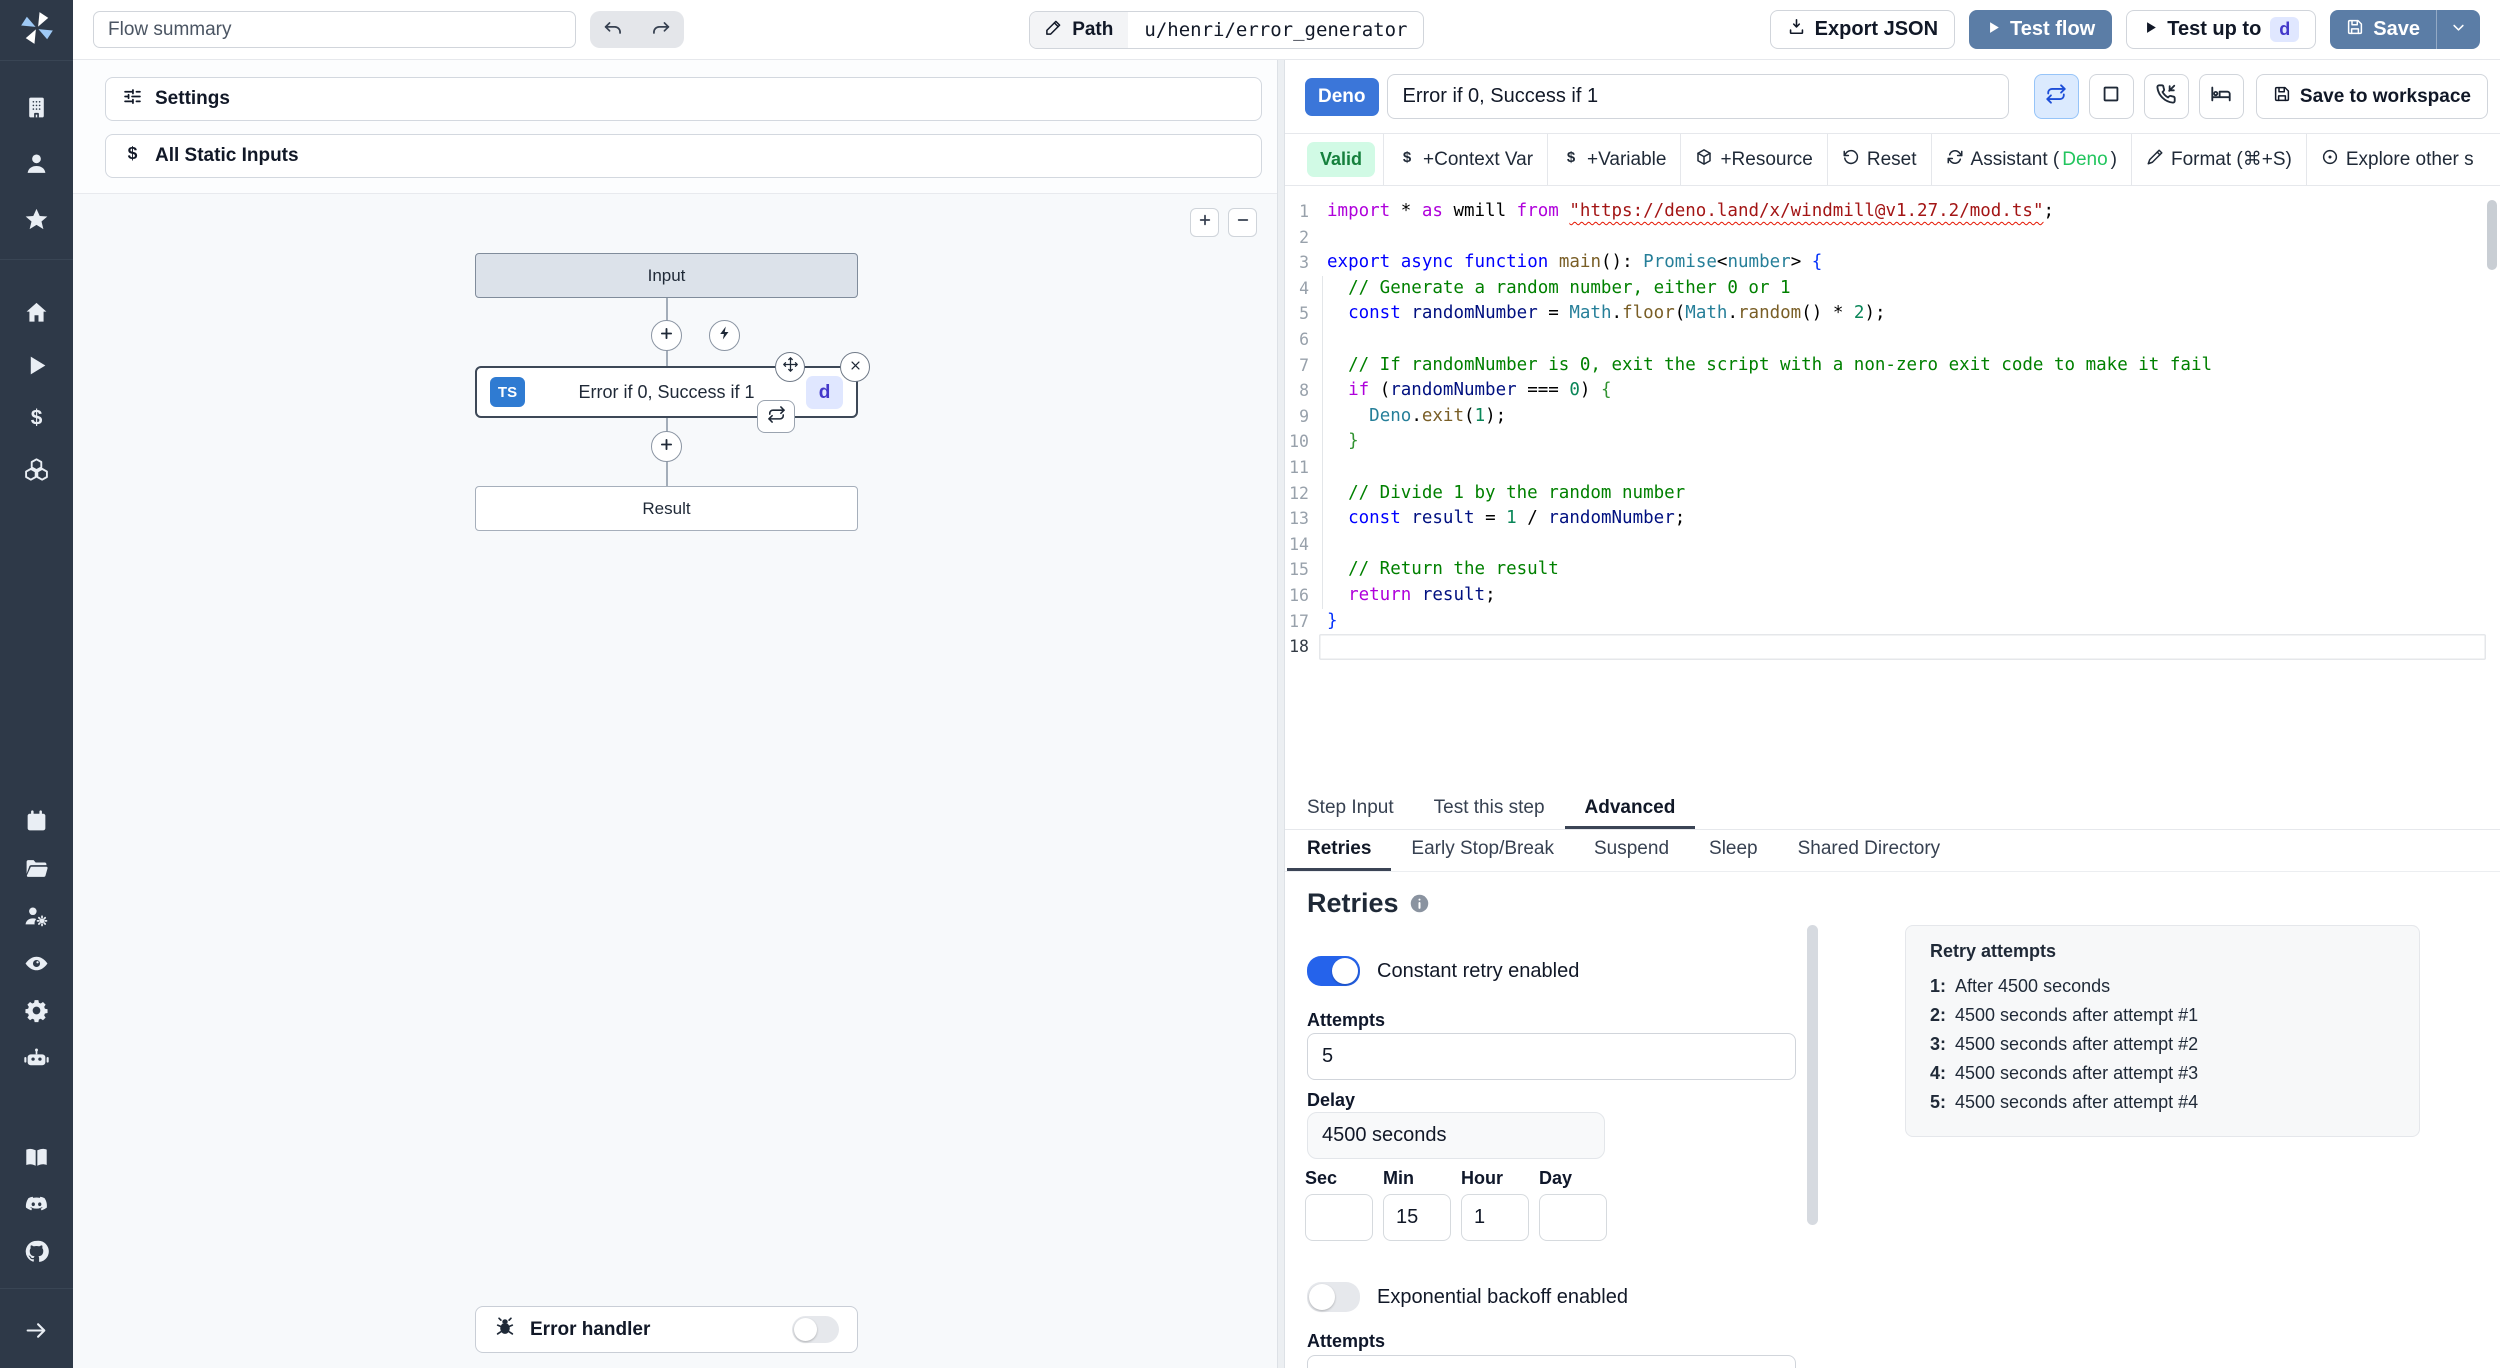  What do you see at coordinates (36, 1333) in the screenshot?
I see `sidebar-item-arrow-right` at bounding box center [36, 1333].